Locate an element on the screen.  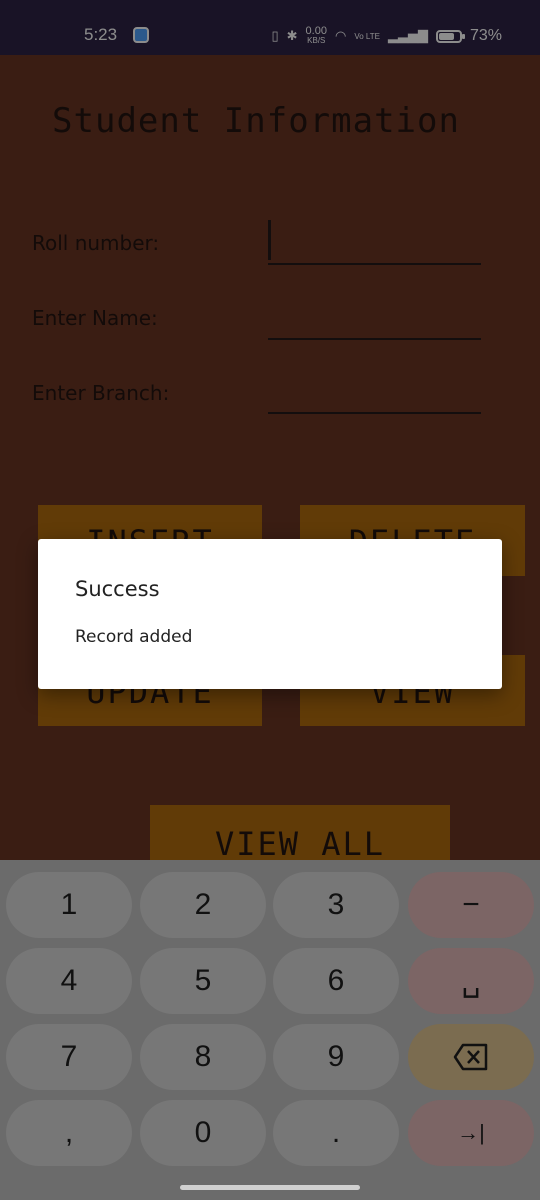
enter-key: →| is located at coordinates (471, 1133).